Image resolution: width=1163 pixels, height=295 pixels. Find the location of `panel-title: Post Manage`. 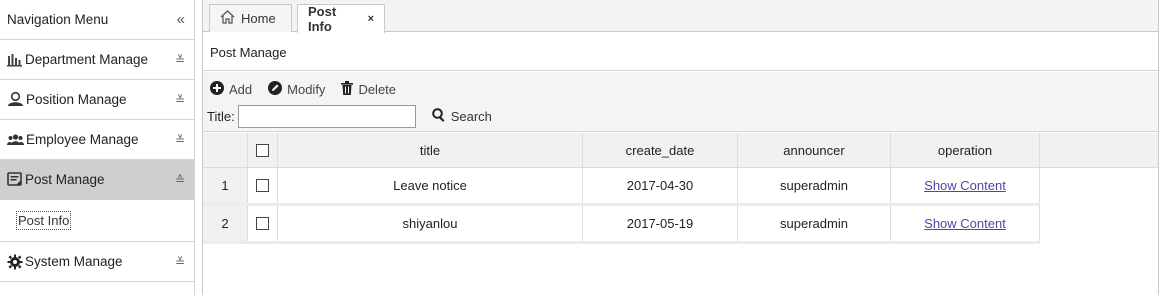

panel-title: Post Manage is located at coordinates (680, 53).